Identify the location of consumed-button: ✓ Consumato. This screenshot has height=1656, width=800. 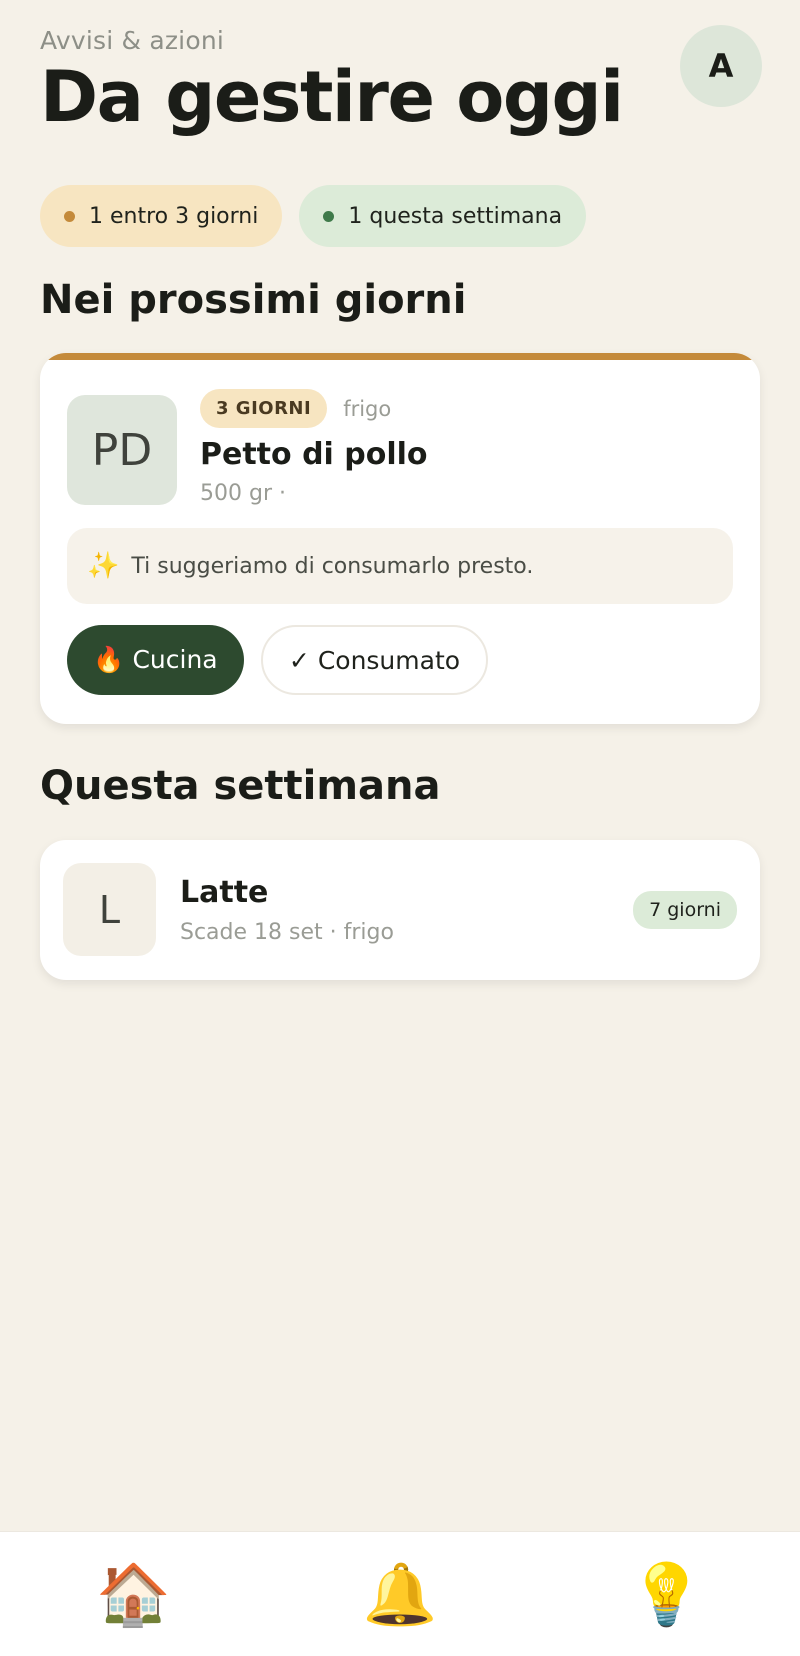
(374, 660).